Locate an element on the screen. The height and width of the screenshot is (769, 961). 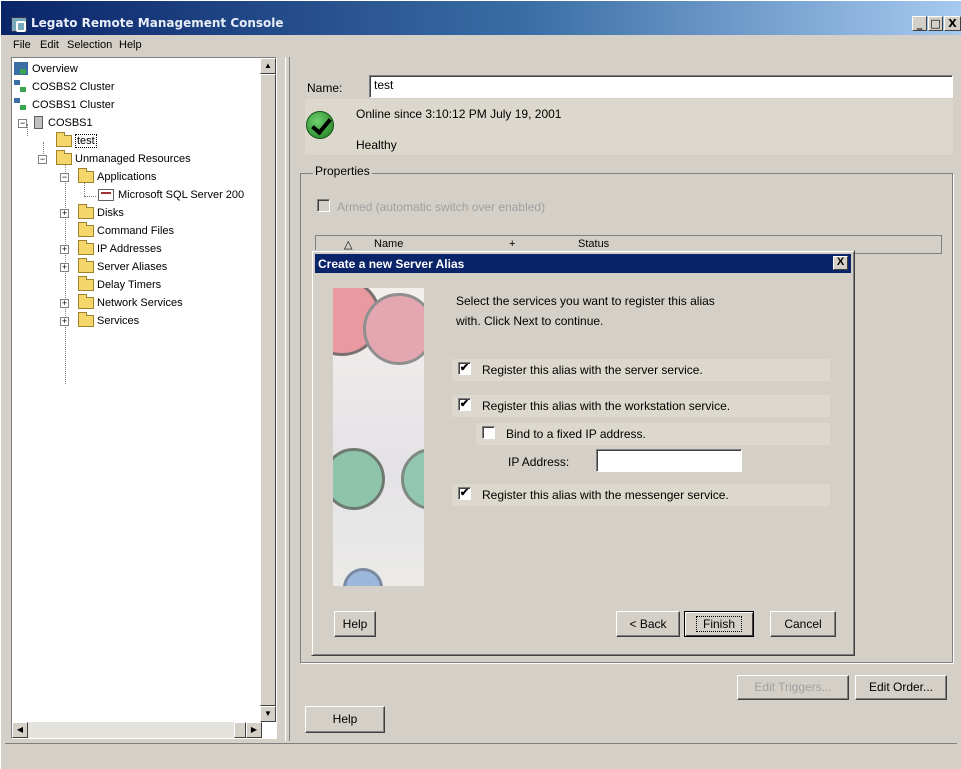
cancel-button: Cancel is located at coordinates (803, 624).